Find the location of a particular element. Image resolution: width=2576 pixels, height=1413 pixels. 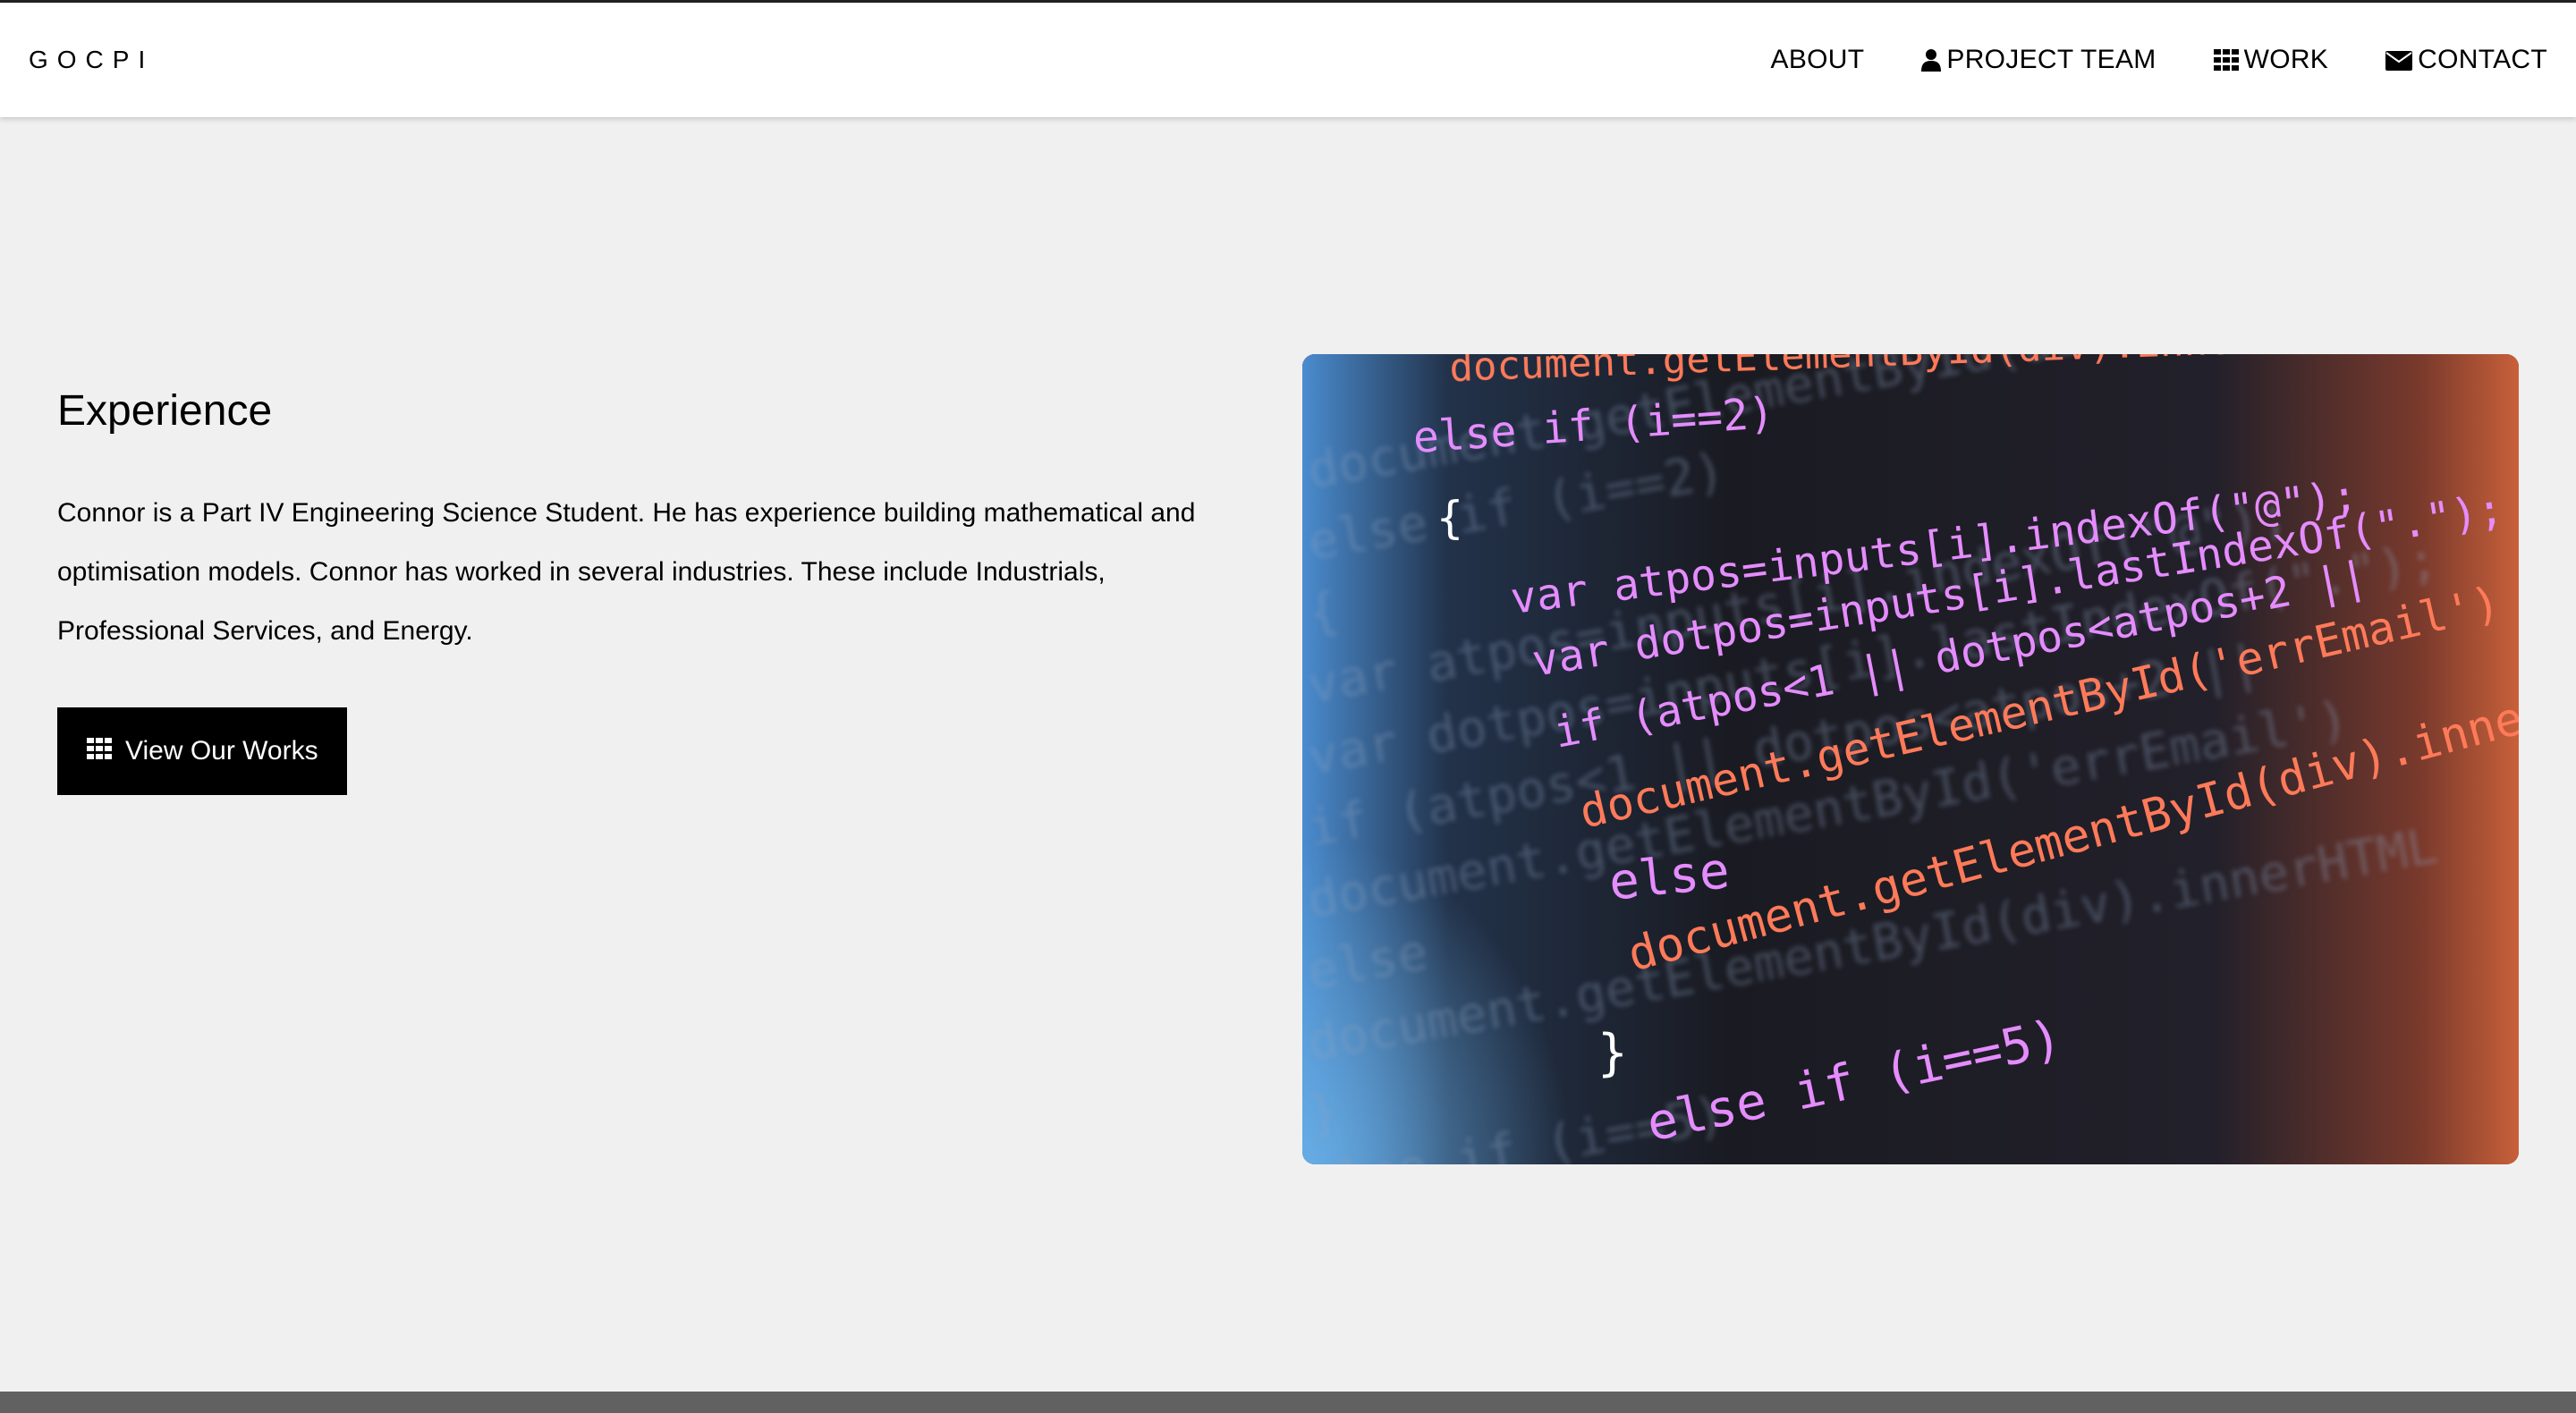

section-title: Experience is located at coordinates (165, 411).